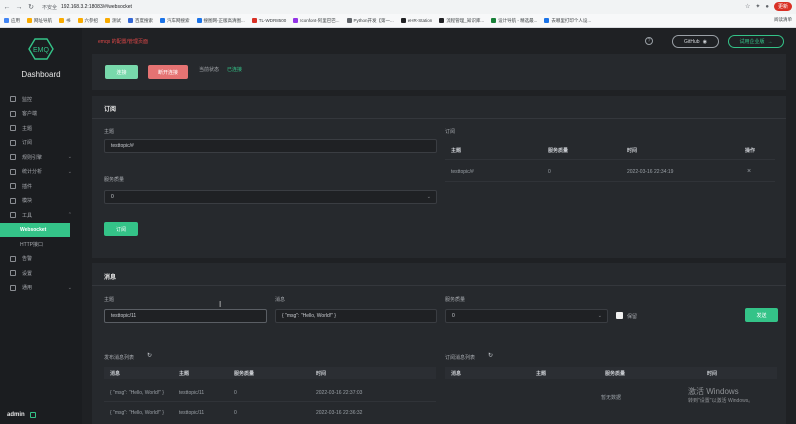 The height and width of the screenshot is (424, 796). What do you see at coordinates (41, 201) in the screenshot?
I see `sidebar-item-modules: 模块` at bounding box center [41, 201].